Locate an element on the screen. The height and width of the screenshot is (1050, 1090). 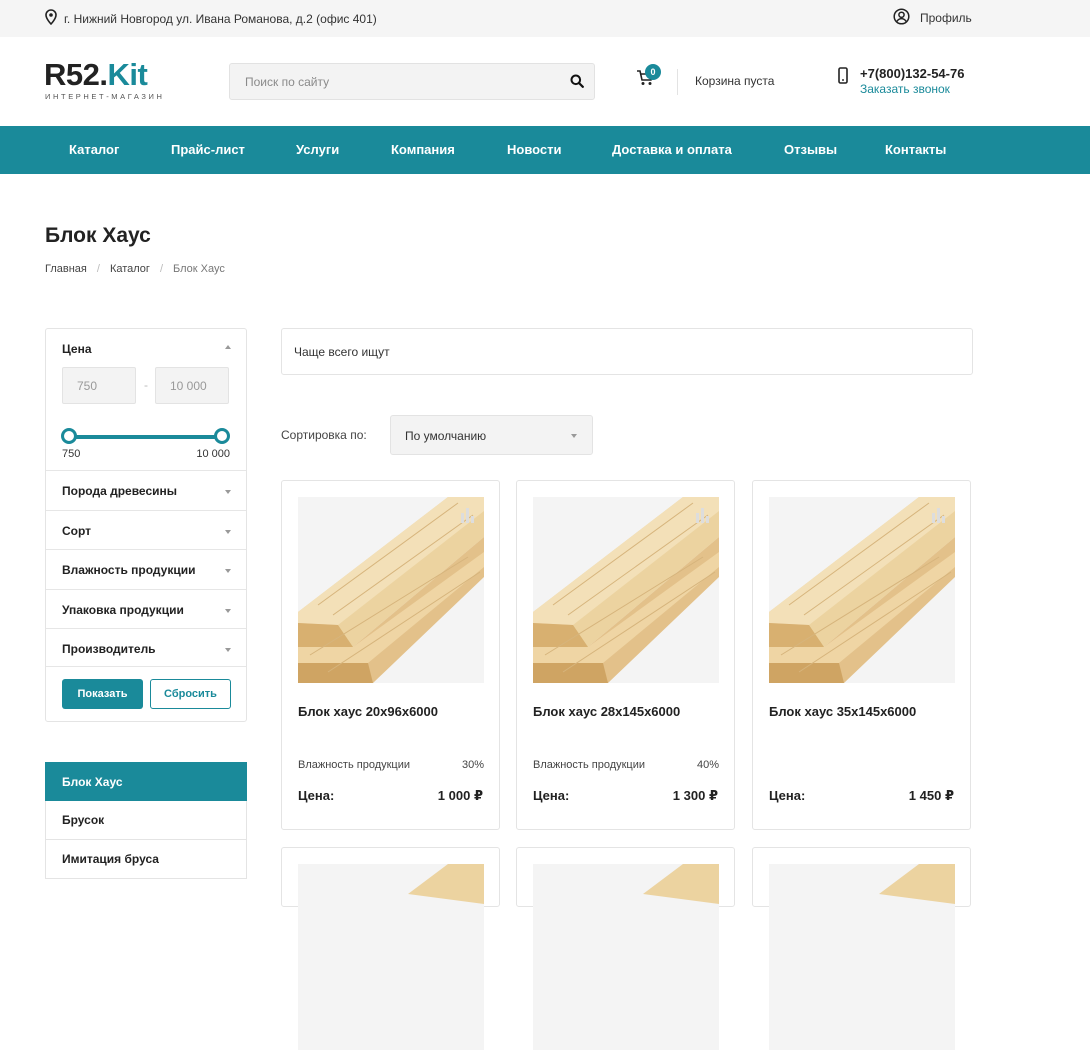
filter-price-title: Цена is located at coordinates (77, 349).